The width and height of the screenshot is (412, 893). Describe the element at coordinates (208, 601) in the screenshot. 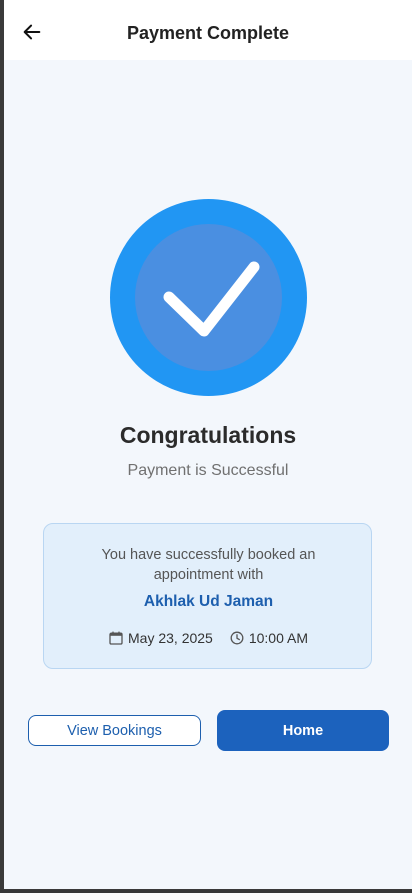

I see `doctor-name: Akhlak Ud Jaman` at that location.